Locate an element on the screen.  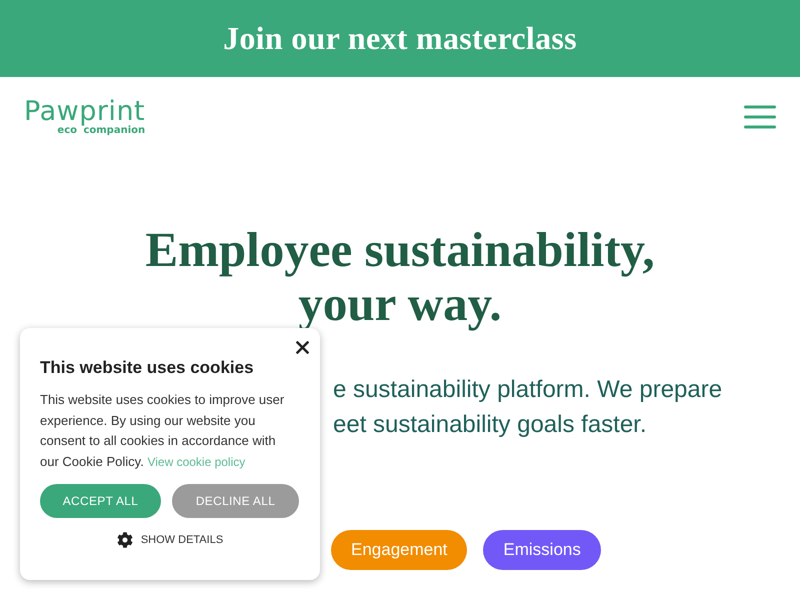
settings-icon is located at coordinates (124, 540).